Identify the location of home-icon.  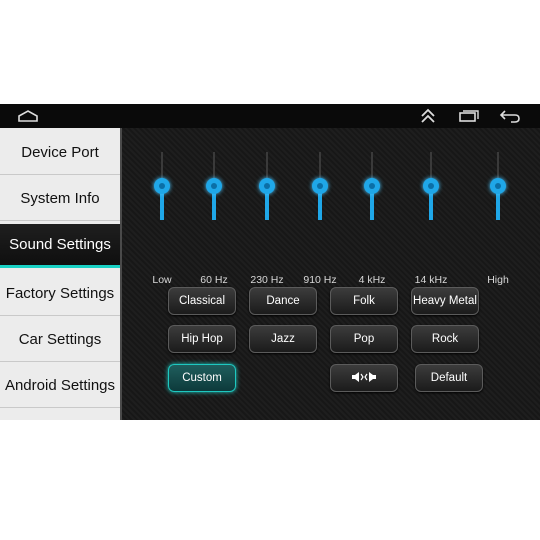
(28, 116).